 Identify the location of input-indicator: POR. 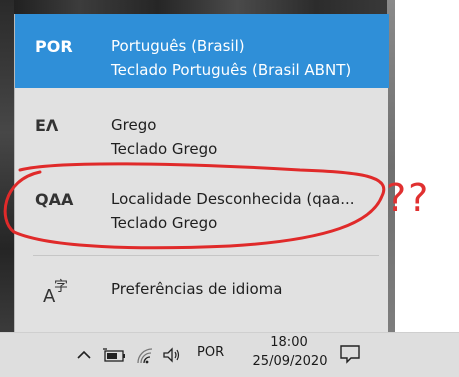
(210, 352).